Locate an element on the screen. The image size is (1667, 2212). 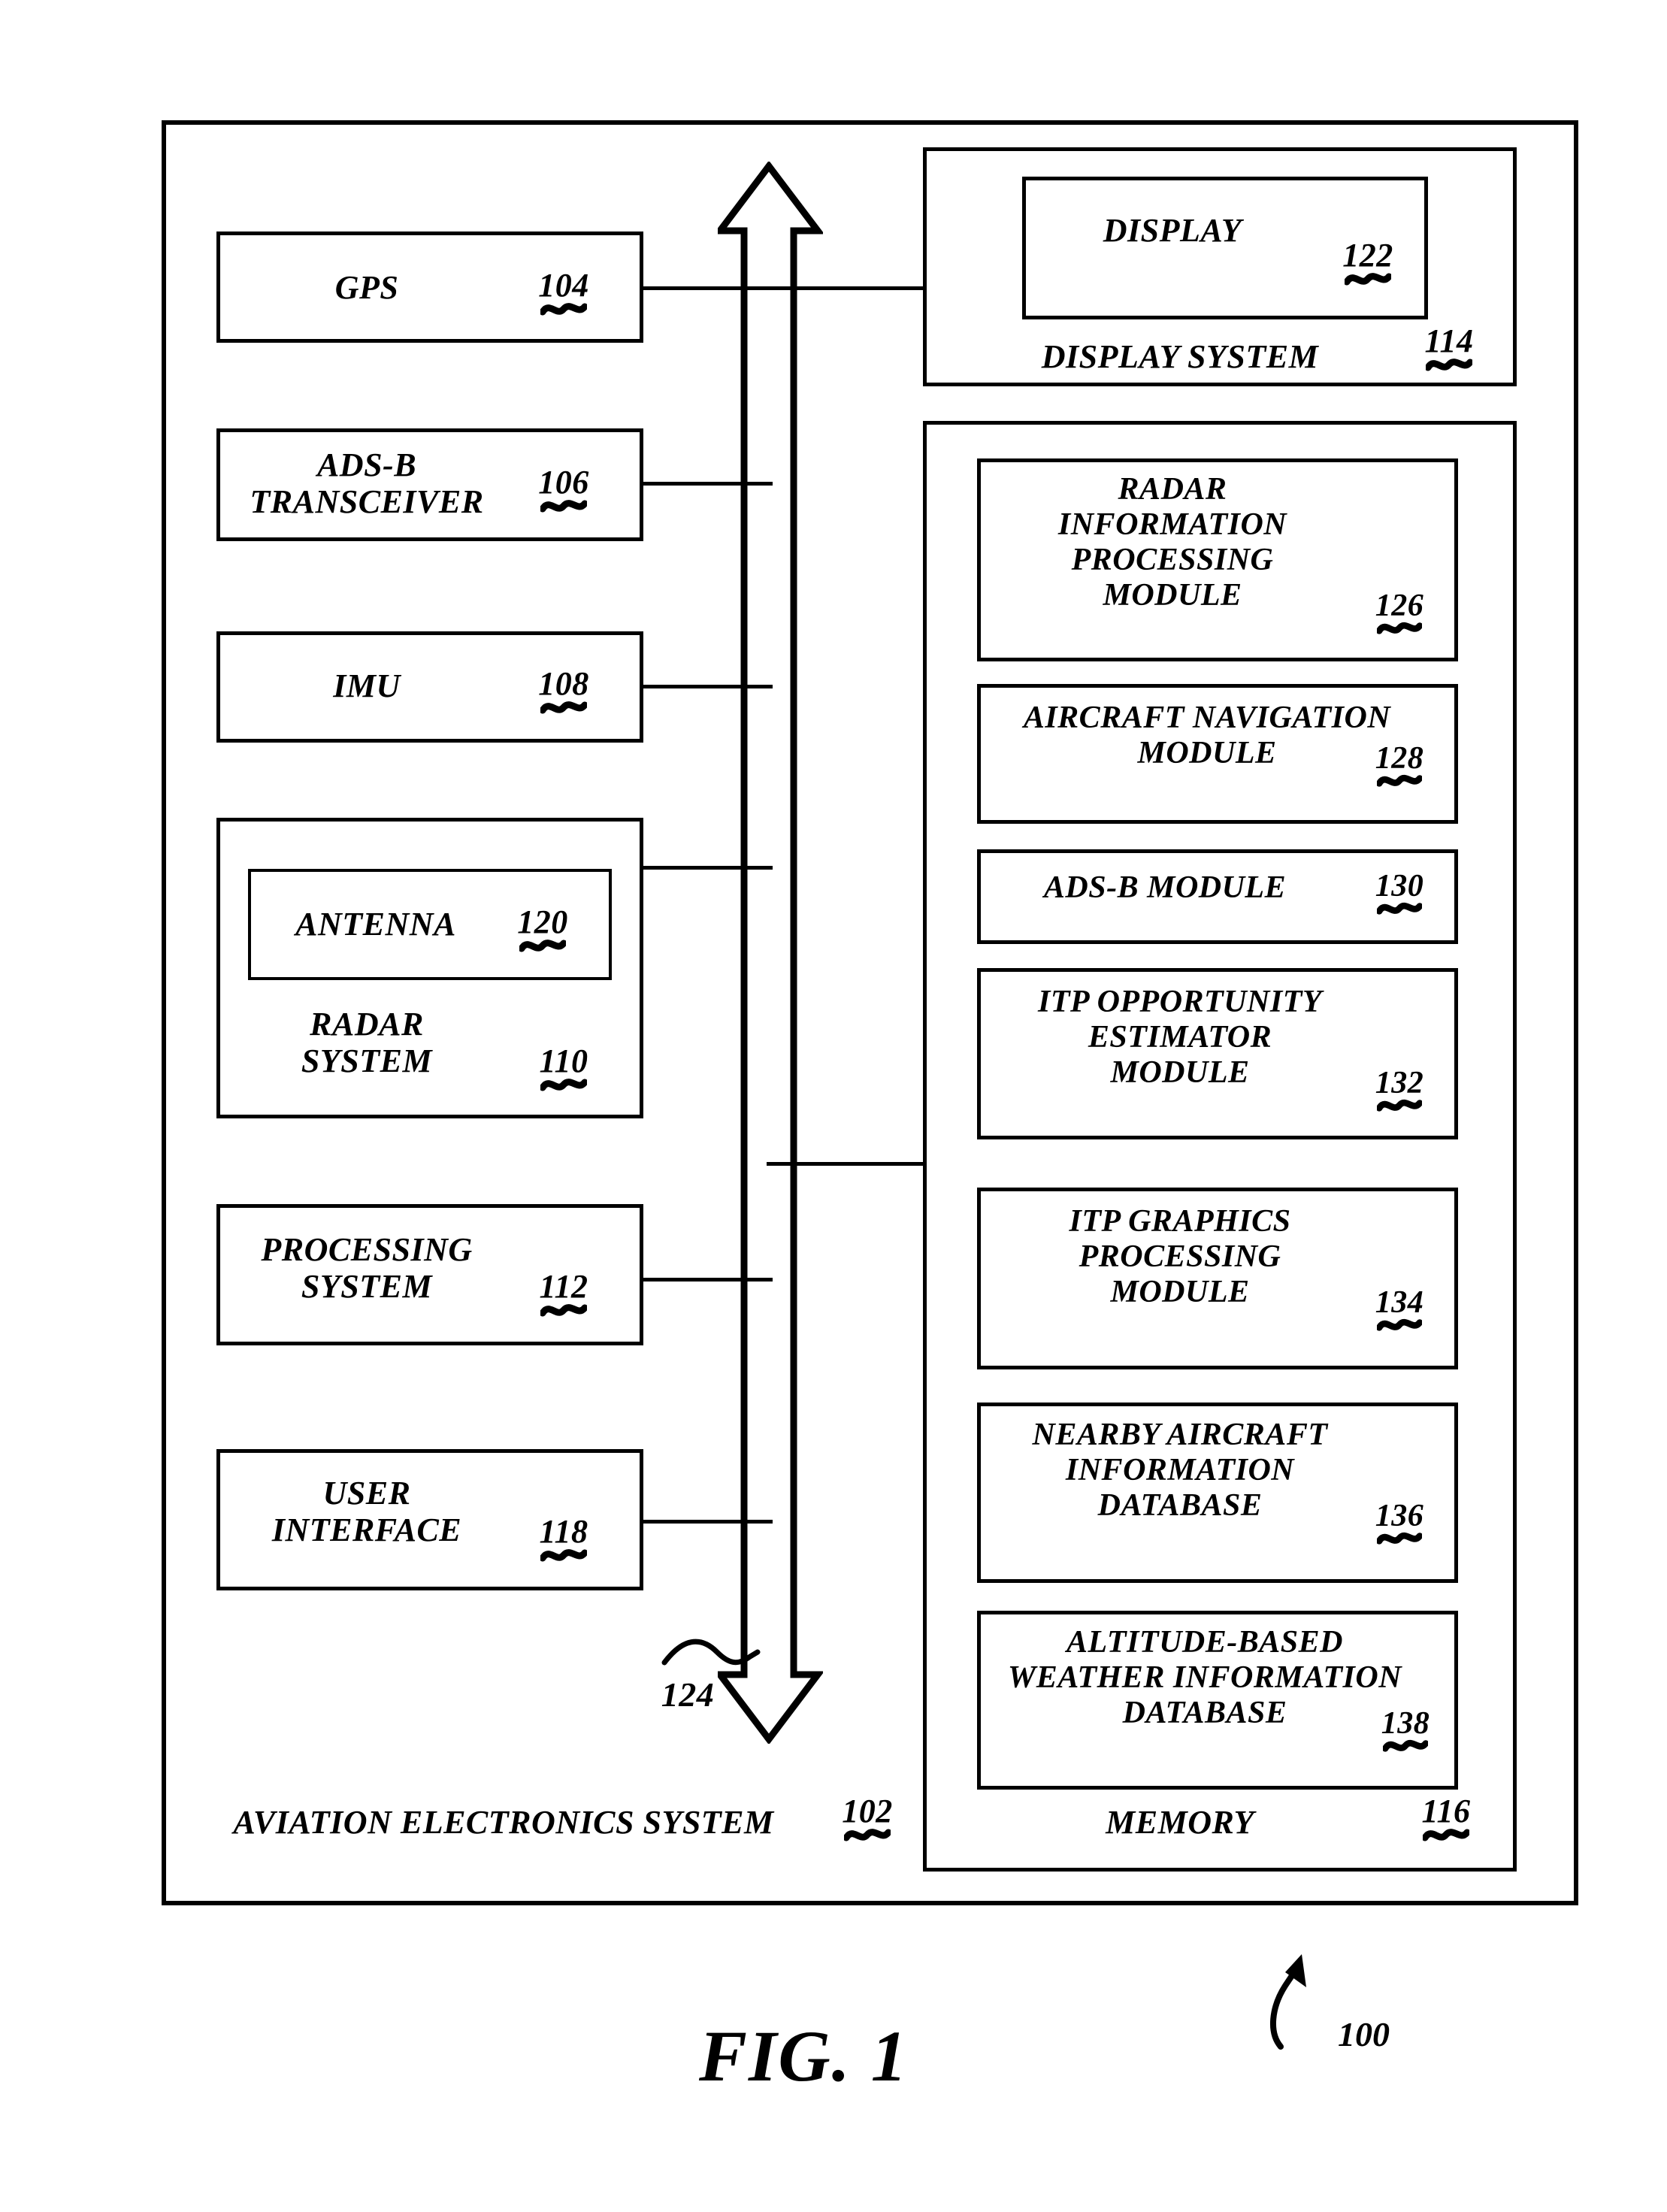
overall-ref: 100 is located at coordinates (1364, 2034).